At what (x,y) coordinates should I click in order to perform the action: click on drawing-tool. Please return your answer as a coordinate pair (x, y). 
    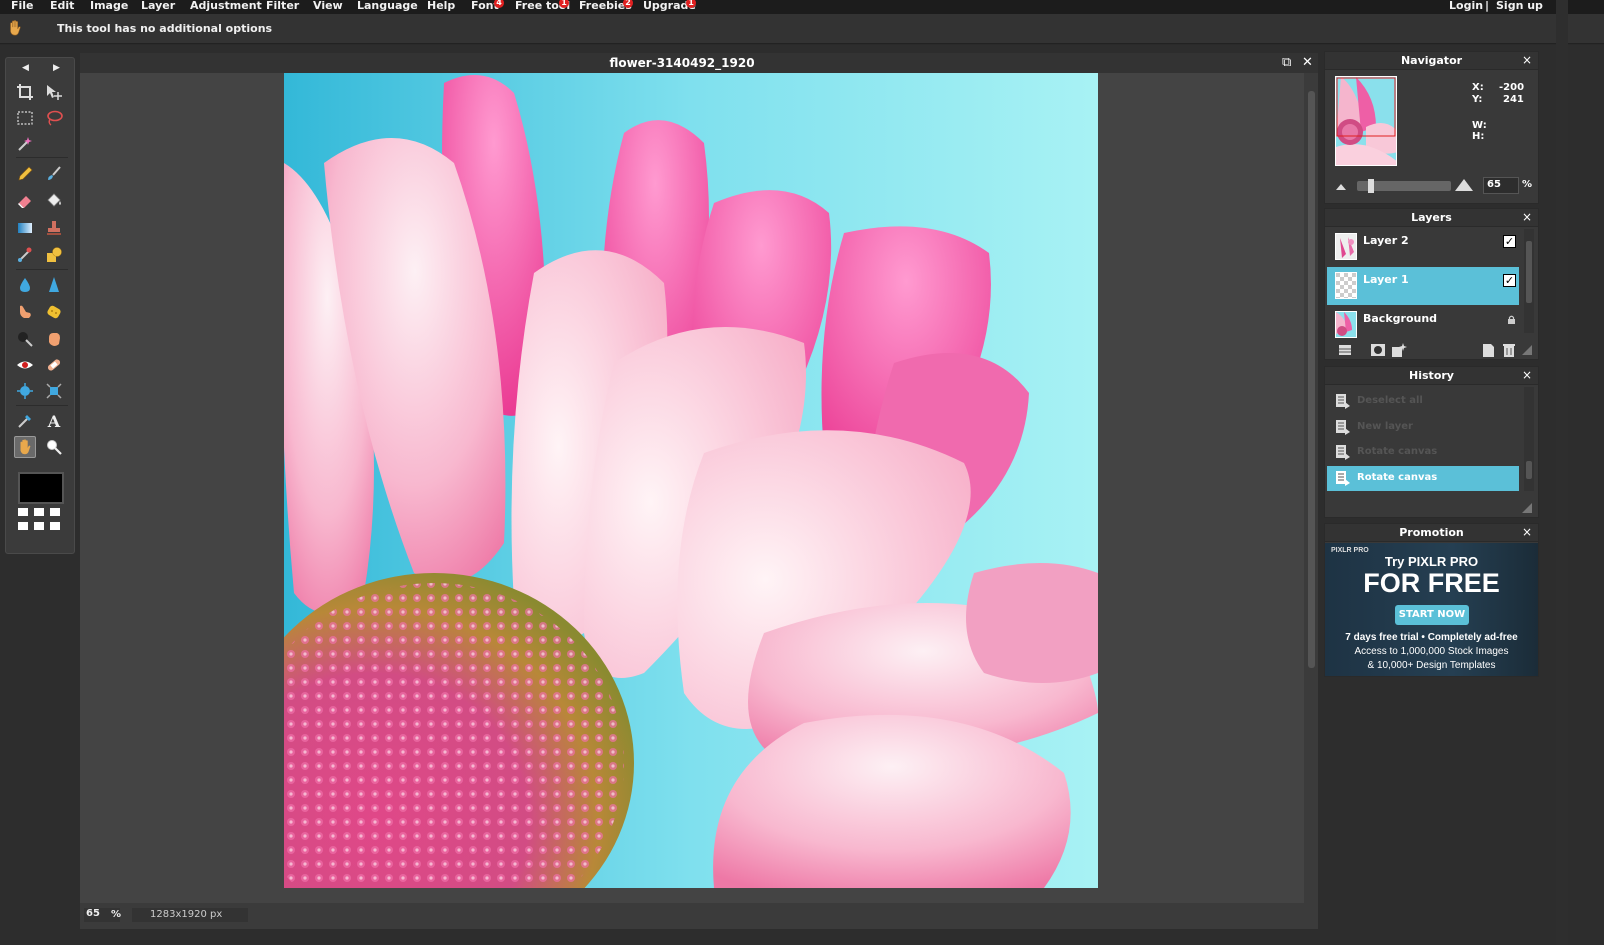
    Looking at the image, I should click on (54, 255).